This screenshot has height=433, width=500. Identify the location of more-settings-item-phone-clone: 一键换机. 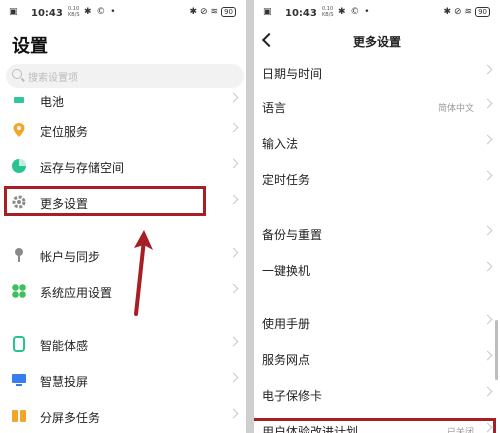
(377, 270).